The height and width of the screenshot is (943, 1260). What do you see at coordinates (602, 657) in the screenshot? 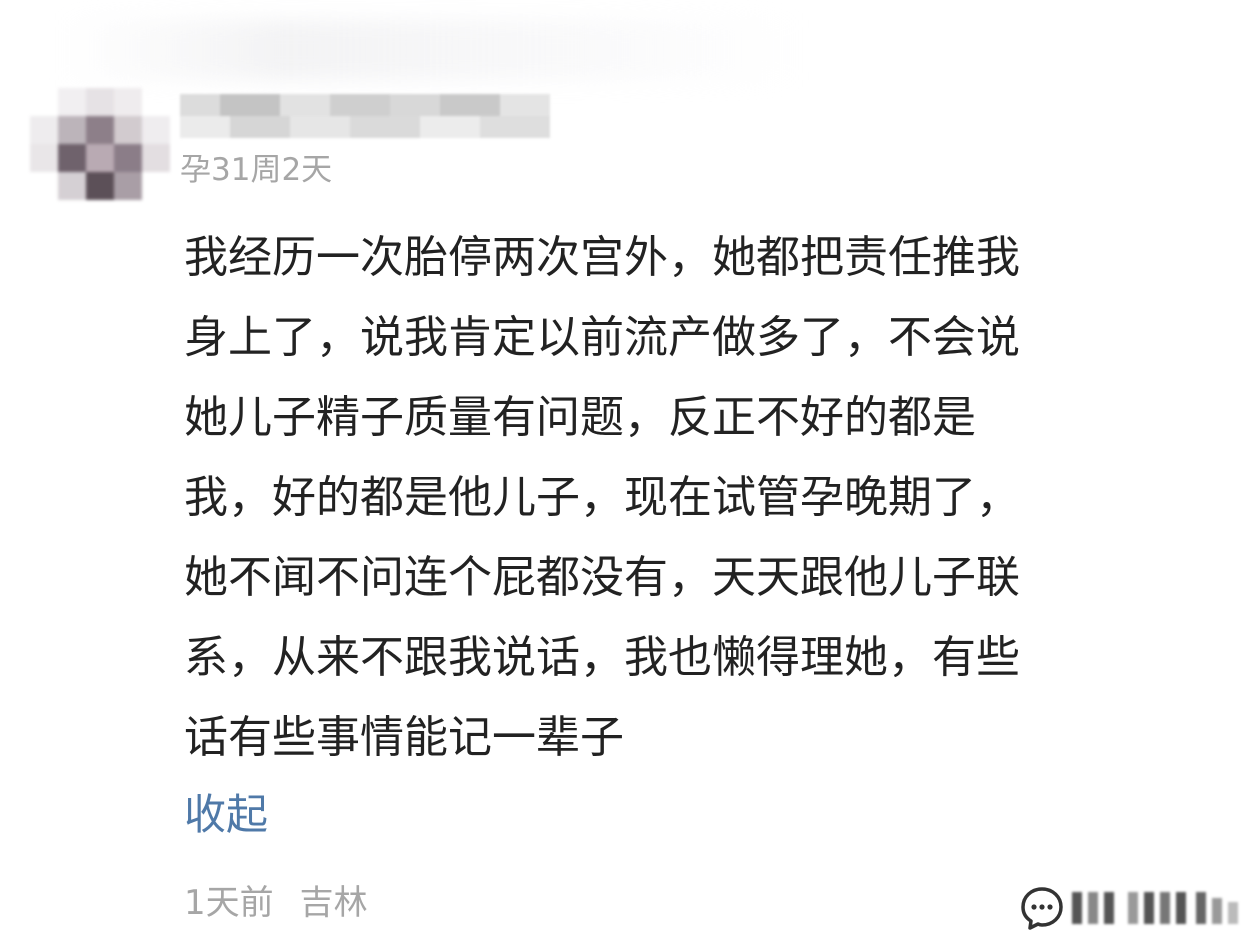
I see `comment-body-line: 系，从来不跟我说话，我也懒得理她，有些` at bounding box center [602, 657].